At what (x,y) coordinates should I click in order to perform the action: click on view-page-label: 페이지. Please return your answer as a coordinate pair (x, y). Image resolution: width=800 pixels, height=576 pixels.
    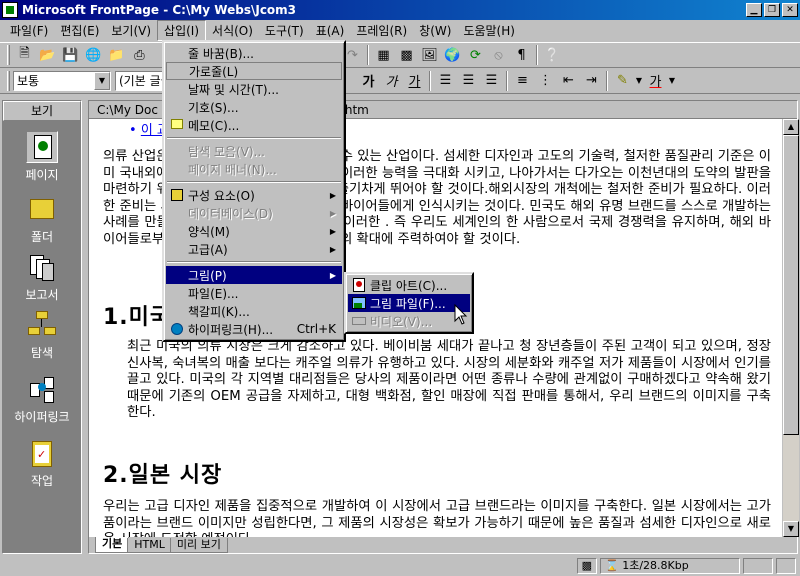
    Looking at the image, I should click on (42, 175).